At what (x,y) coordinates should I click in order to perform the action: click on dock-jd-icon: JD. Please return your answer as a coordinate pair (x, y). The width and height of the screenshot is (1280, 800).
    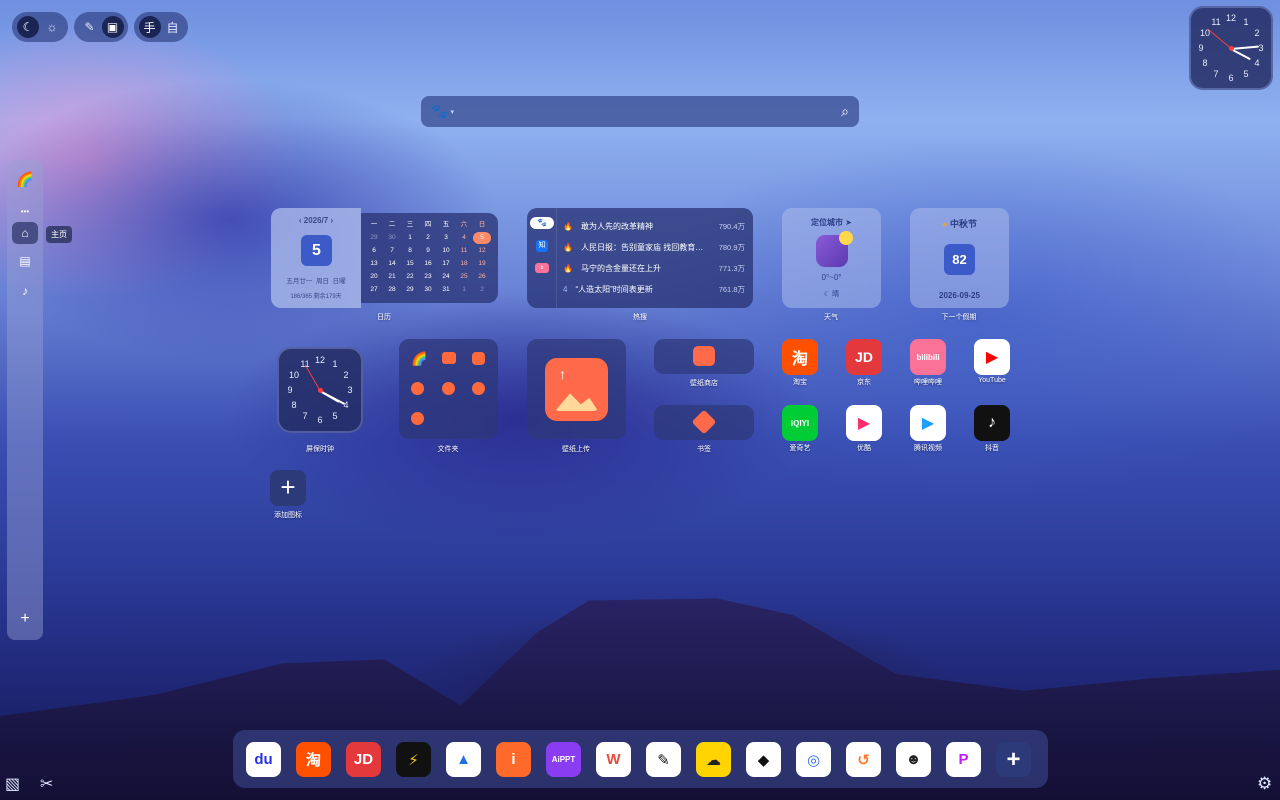
    Looking at the image, I should click on (363, 759).